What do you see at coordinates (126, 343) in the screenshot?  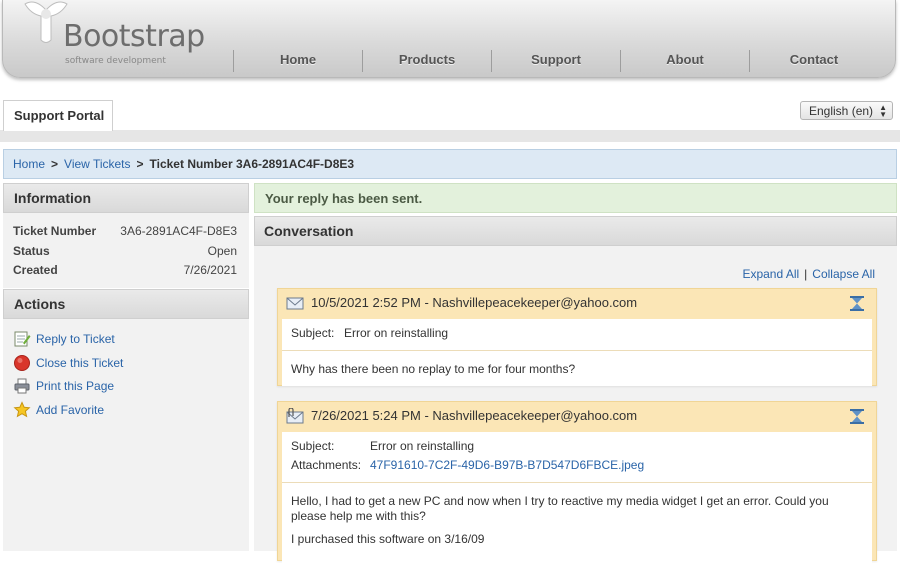 I see `action-reply-to-ticket: Reply to Ticket` at bounding box center [126, 343].